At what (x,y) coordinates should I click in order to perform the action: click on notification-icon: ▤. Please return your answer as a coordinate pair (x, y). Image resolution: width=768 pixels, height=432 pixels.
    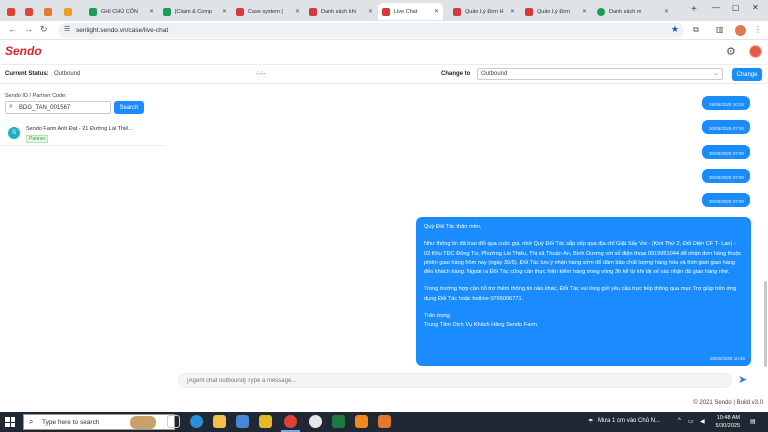
    Looking at the image, I should click on (753, 421).